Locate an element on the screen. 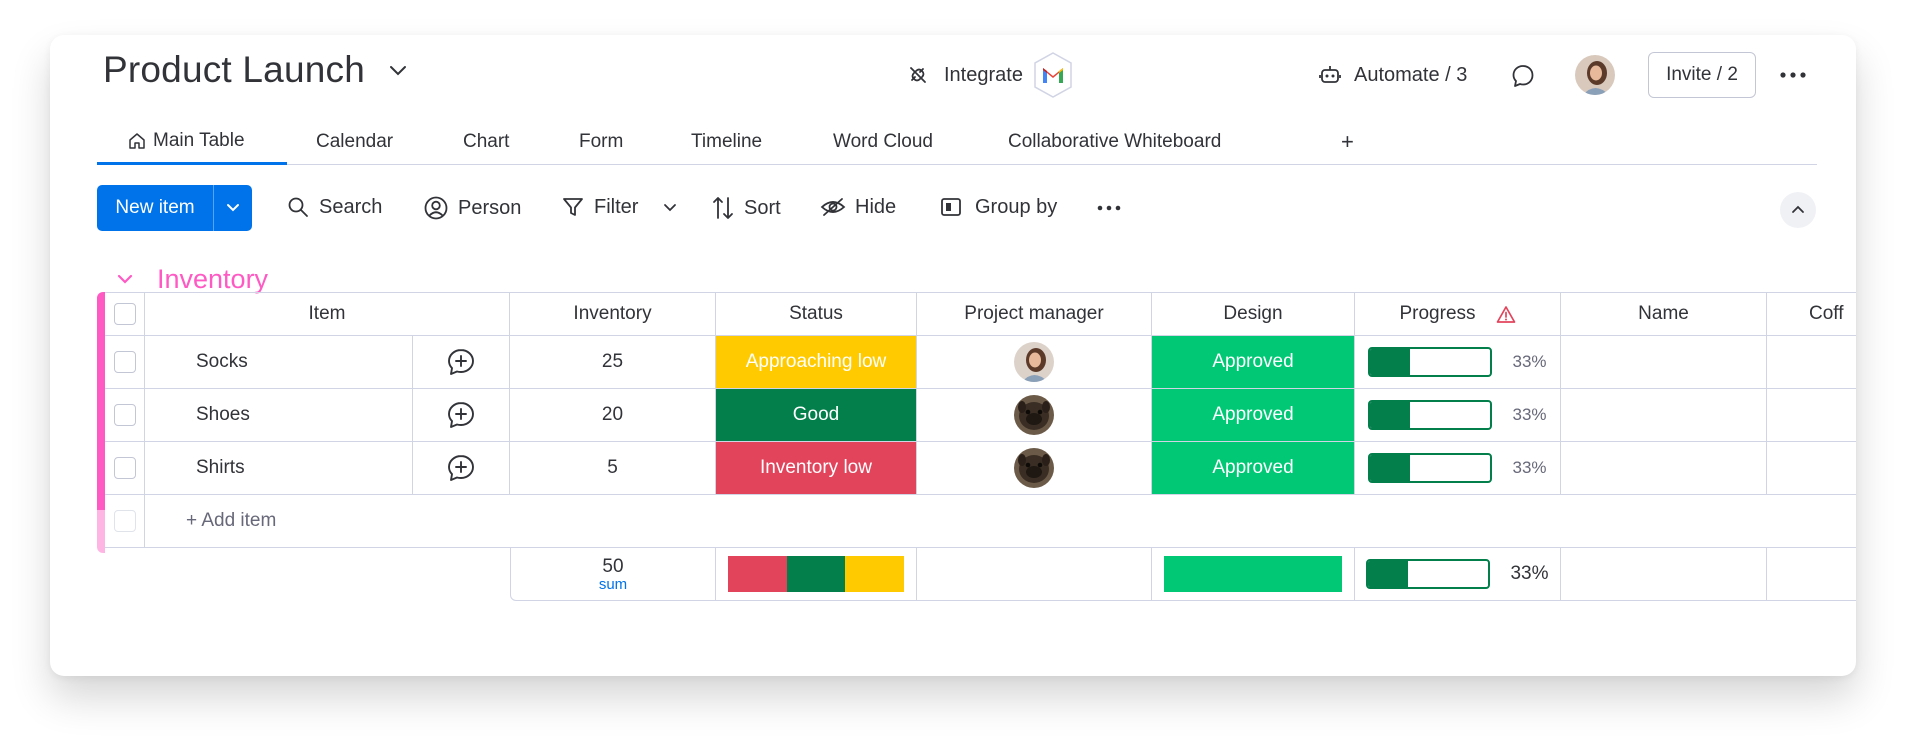  status-cell: Good is located at coordinates (816, 415).